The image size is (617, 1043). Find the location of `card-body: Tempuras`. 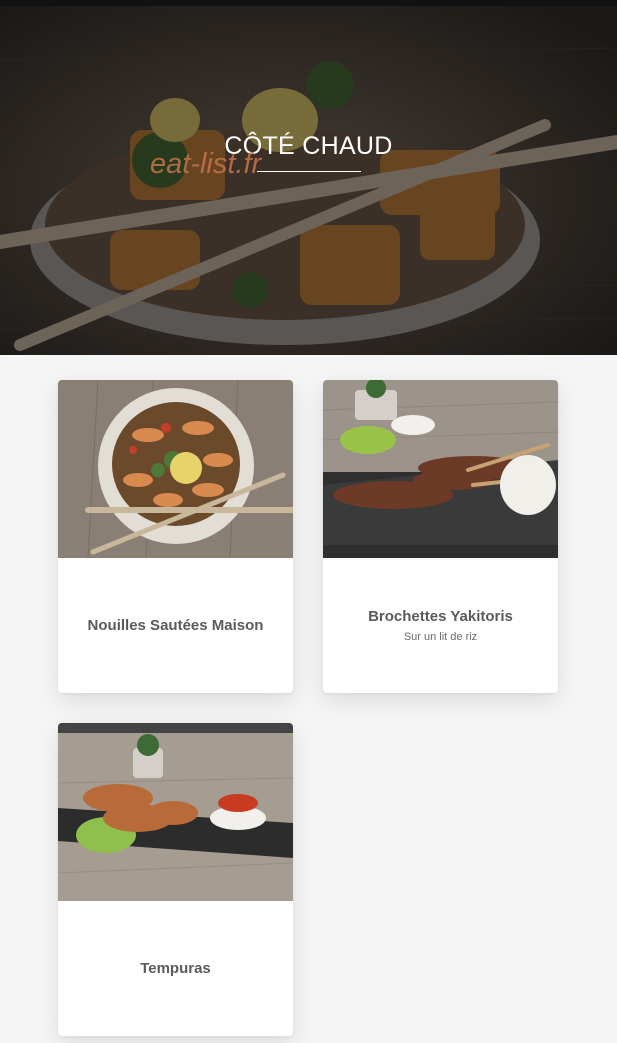

card-body: Tempuras is located at coordinates (175, 968).